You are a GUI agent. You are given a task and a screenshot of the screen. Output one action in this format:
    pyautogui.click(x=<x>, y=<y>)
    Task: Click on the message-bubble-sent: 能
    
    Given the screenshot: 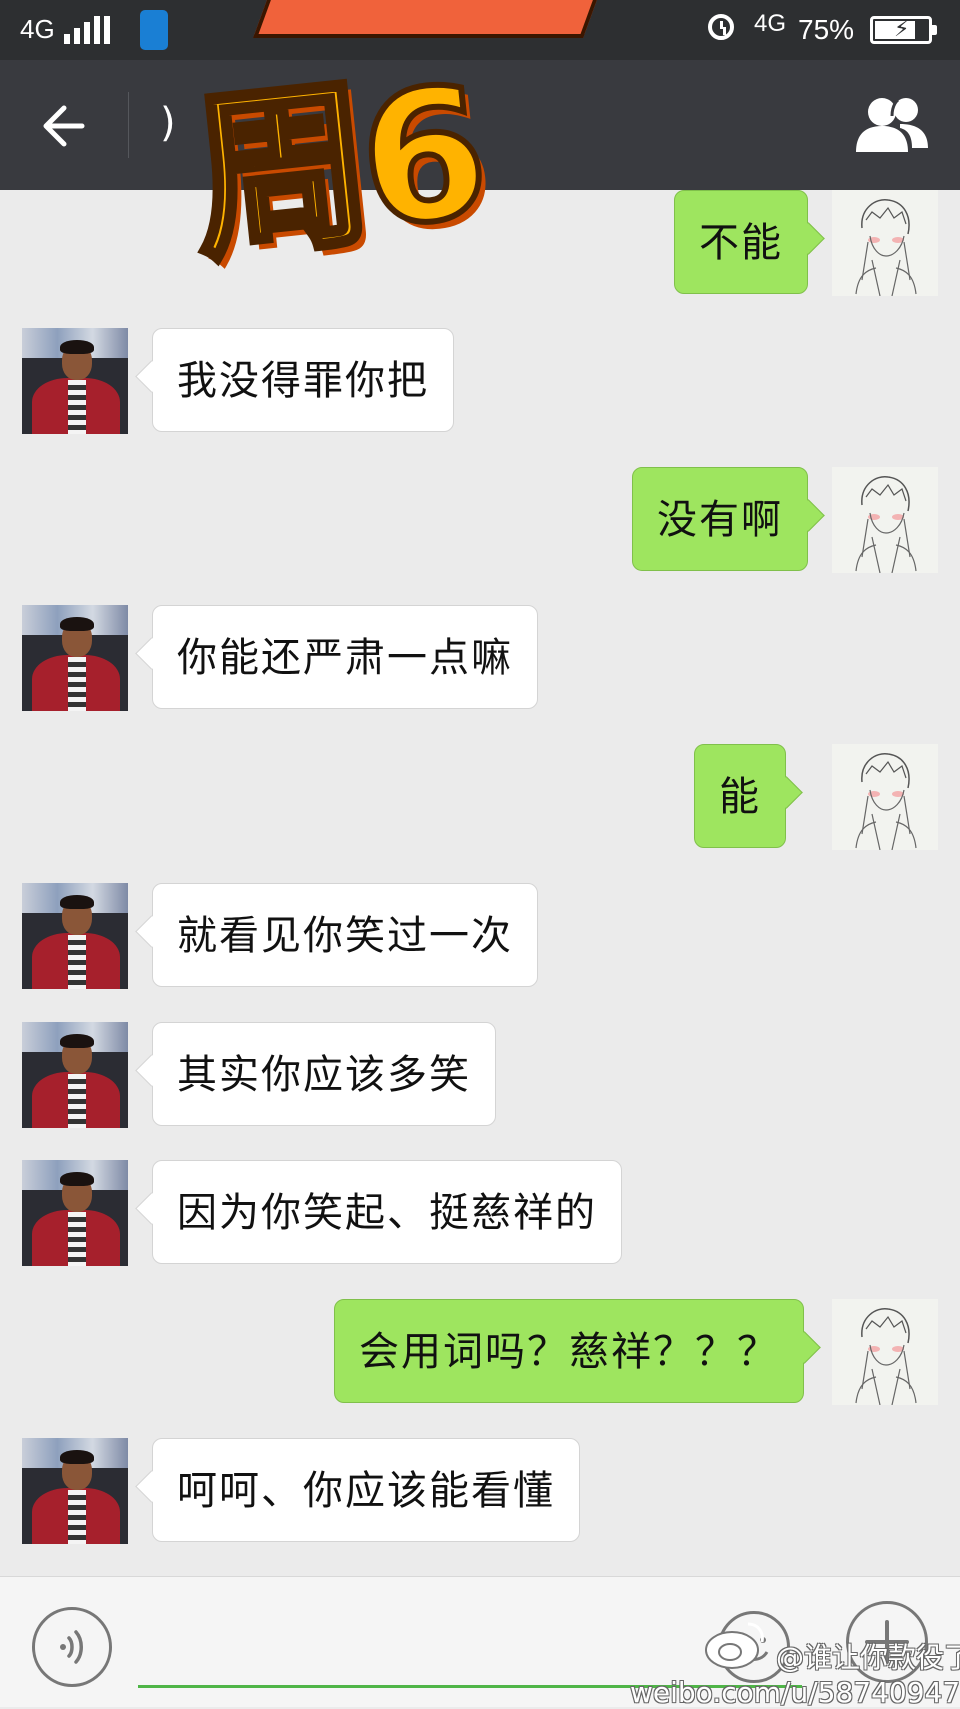 What is the action you would take?
    pyautogui.click(x=740, y=796)
    